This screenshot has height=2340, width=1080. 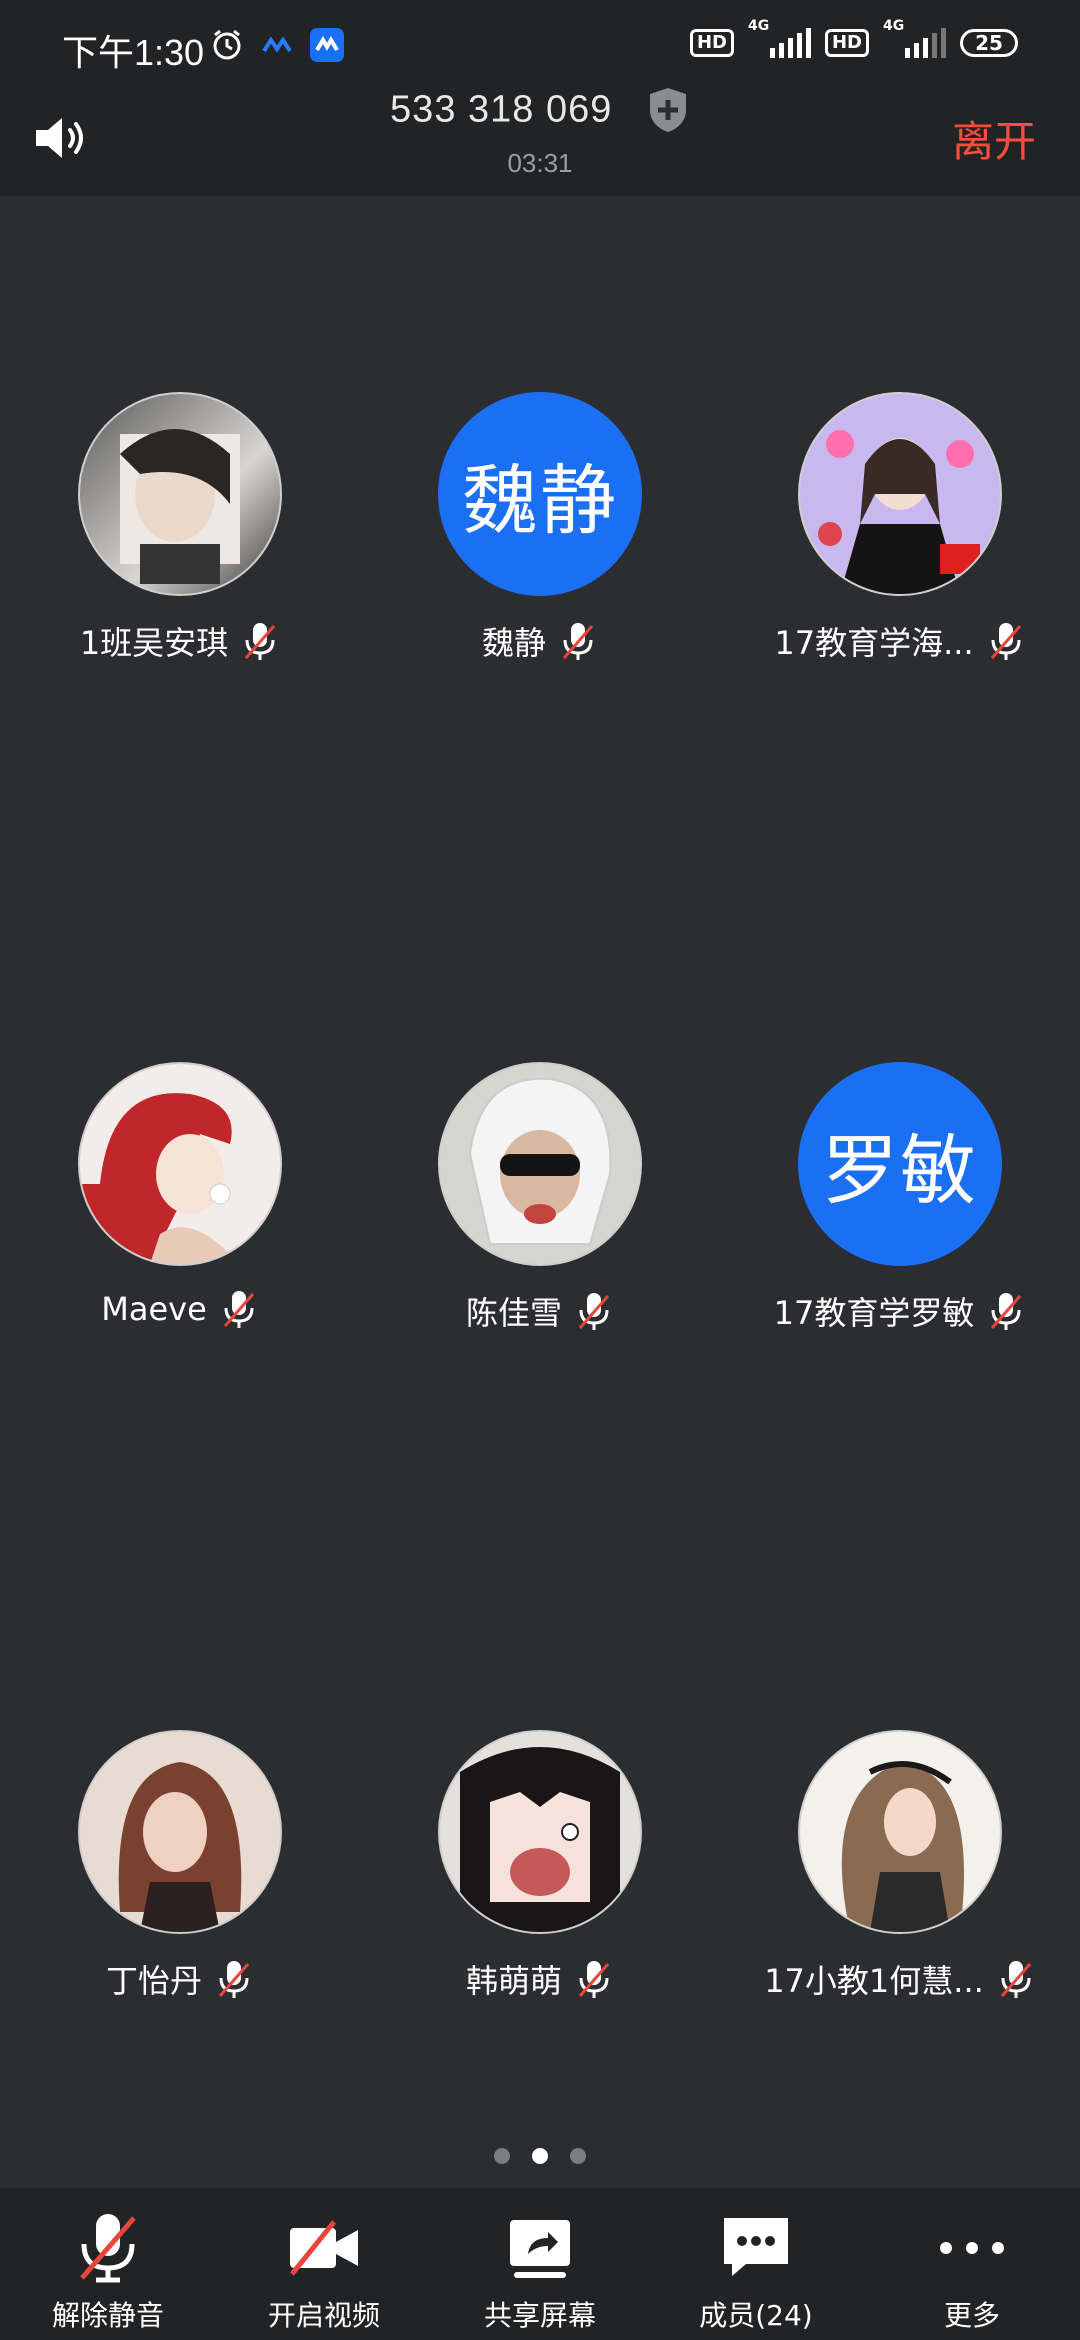 What do you see at coordinates (154, 1309) in the screenshot?
I see `participant-name: Maeve` at bounding box center [154, 1309].